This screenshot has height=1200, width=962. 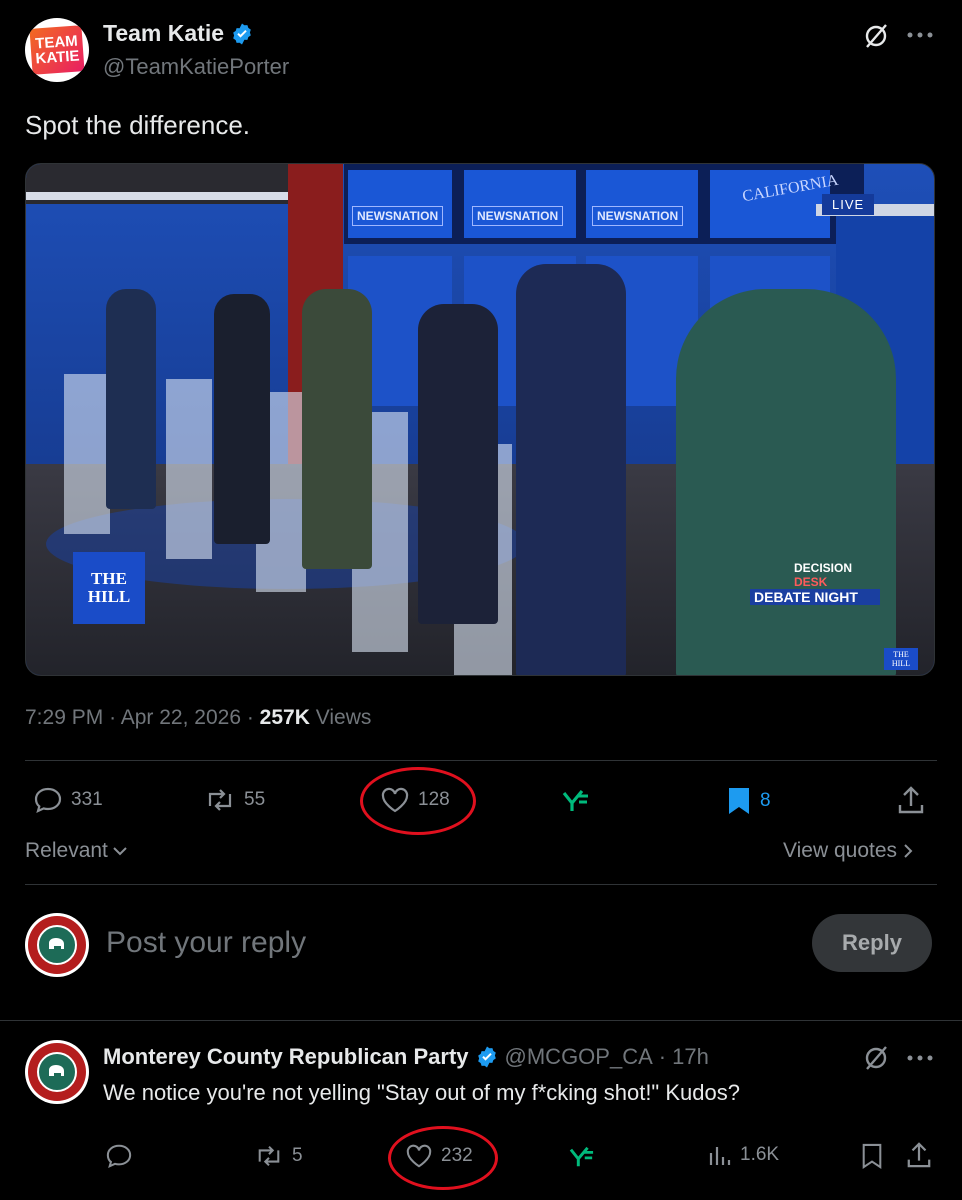 I want to click on author-name: Team Katie, so click(x=163, y=33).